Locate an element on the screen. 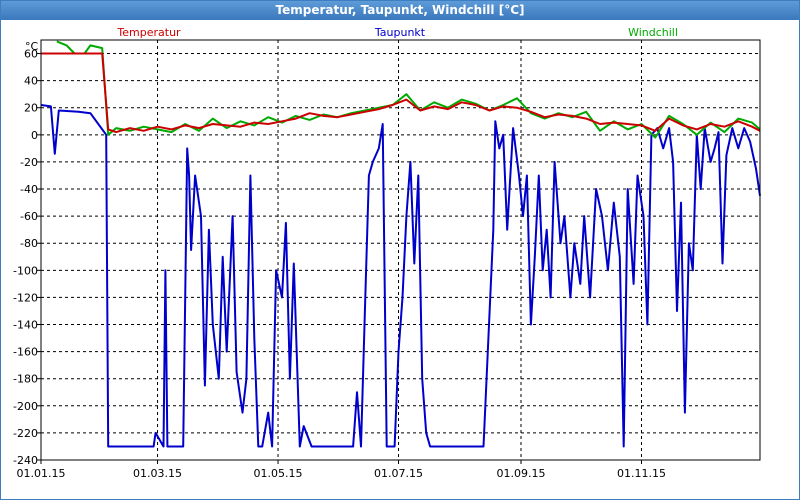  x-tick-label: 01.09.15 is located at coordinates (520, 473).